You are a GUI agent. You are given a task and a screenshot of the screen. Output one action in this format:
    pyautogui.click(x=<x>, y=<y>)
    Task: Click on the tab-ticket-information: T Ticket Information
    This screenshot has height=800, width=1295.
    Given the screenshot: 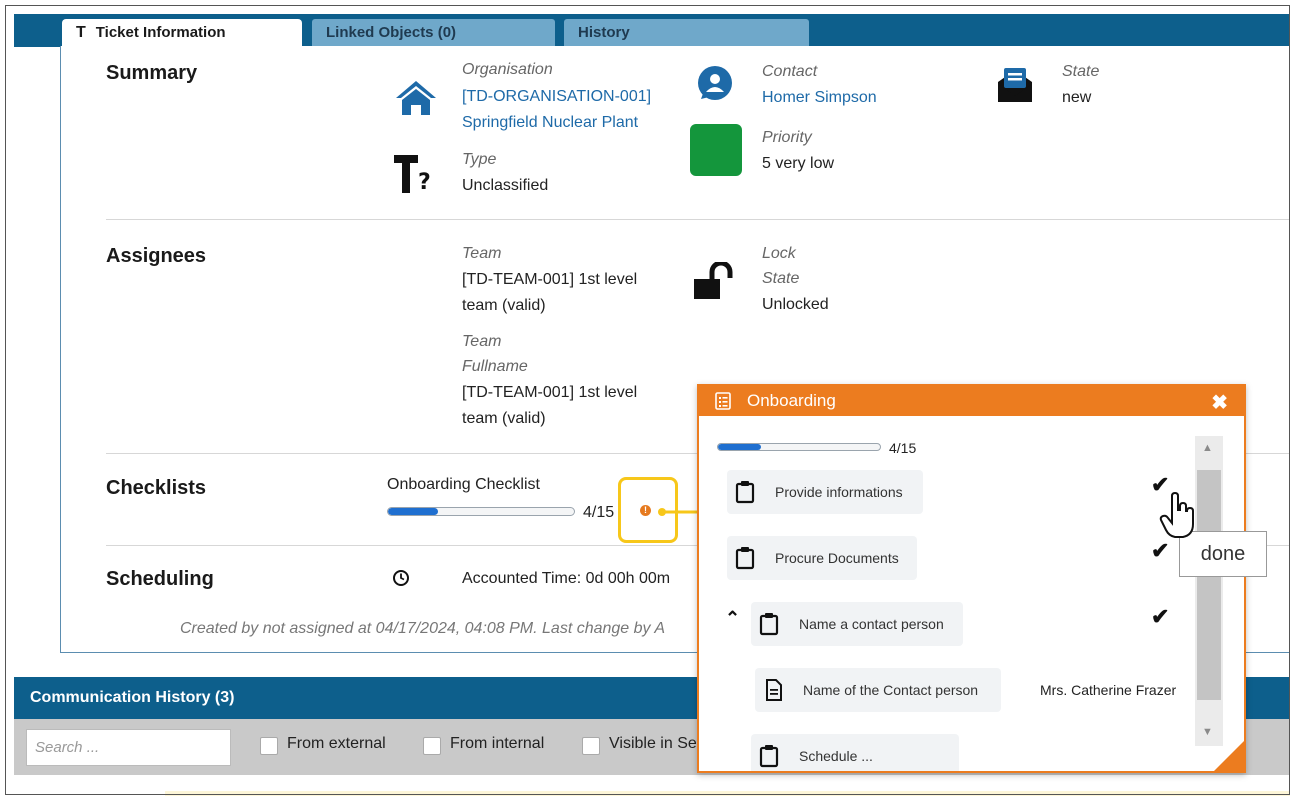 What is the action you would take?
    pyautogui.click(x=182, y=33)
    